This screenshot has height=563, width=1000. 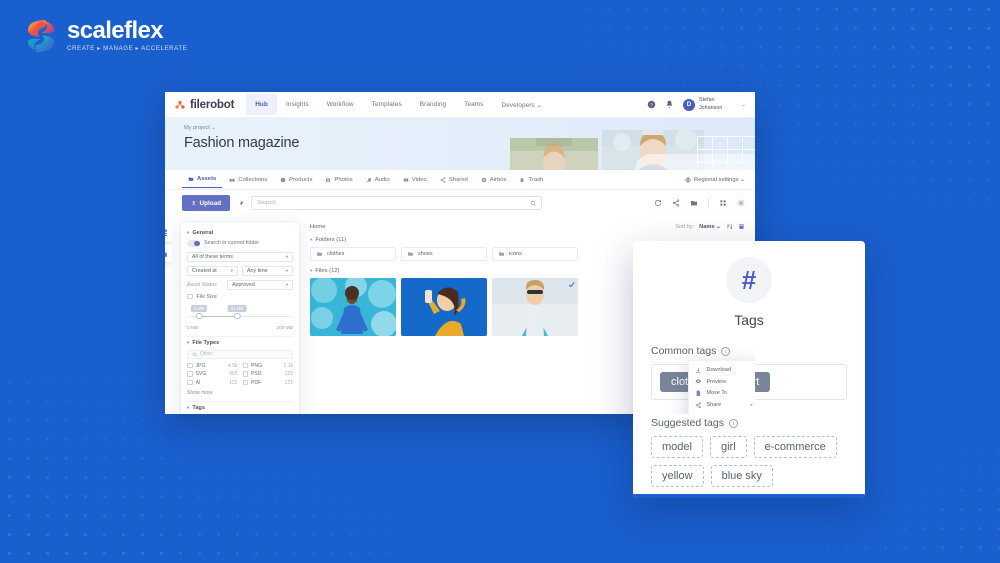 What do you see at coordinates (127, 49) in the screenshot?
I see `brand-tagline: CREATE ▸ MANAGE ▸ ACCELERATE` at bounding box center [127, 49].